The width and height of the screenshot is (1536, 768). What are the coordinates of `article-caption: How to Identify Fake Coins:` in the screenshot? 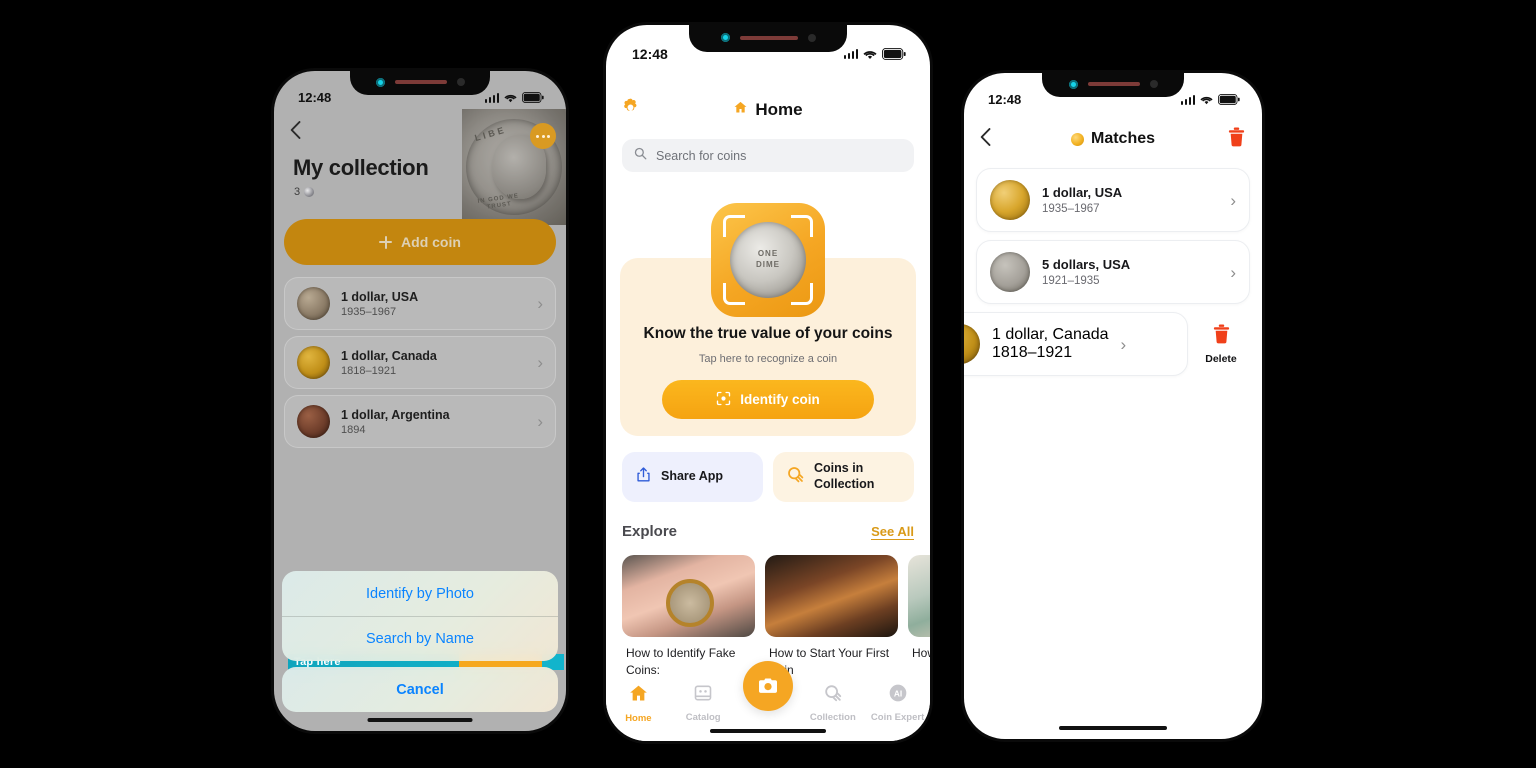 It's located at (681, 662).